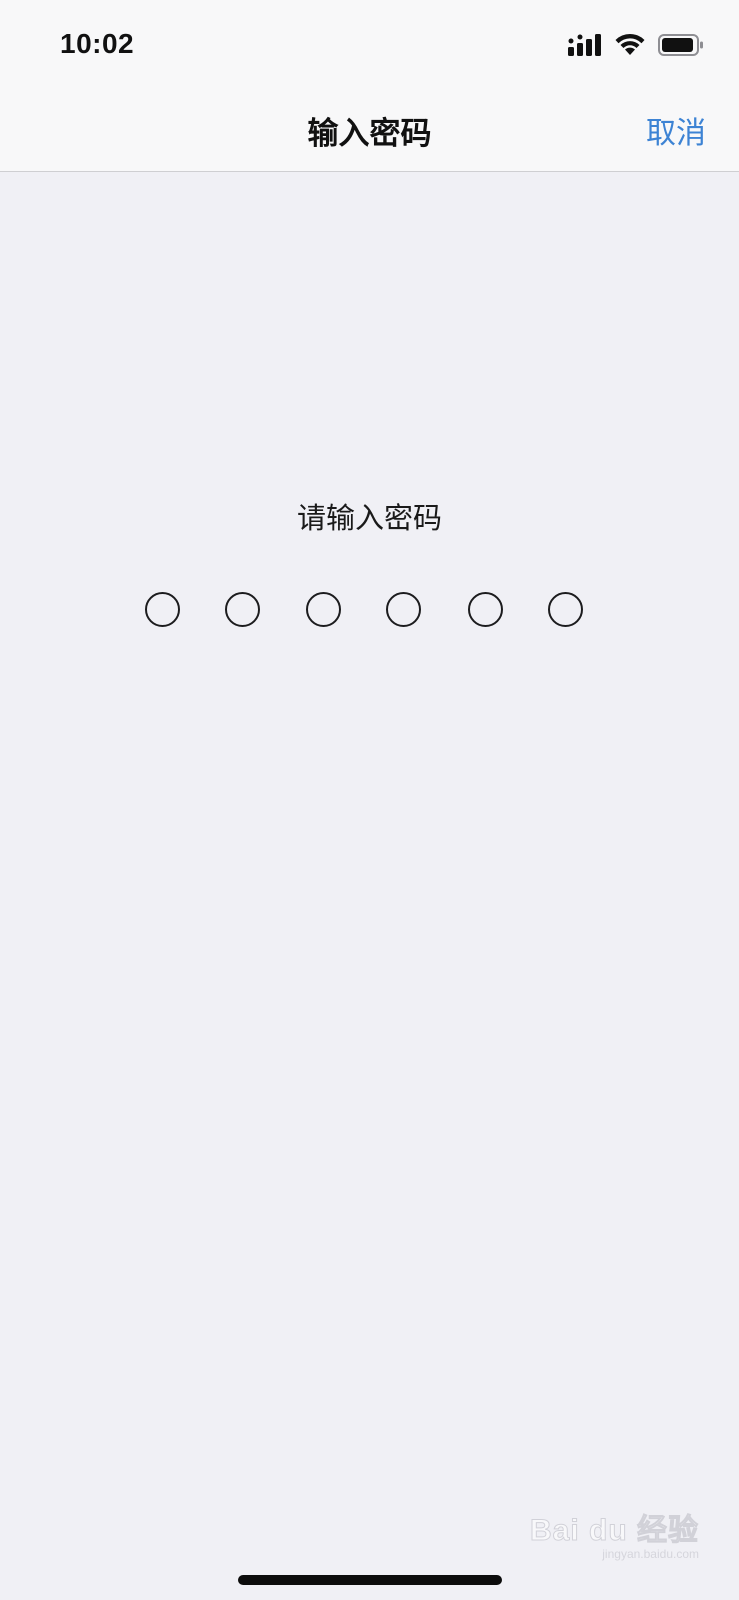  I want to click on cancel-button: 取消, so click(676, 130).